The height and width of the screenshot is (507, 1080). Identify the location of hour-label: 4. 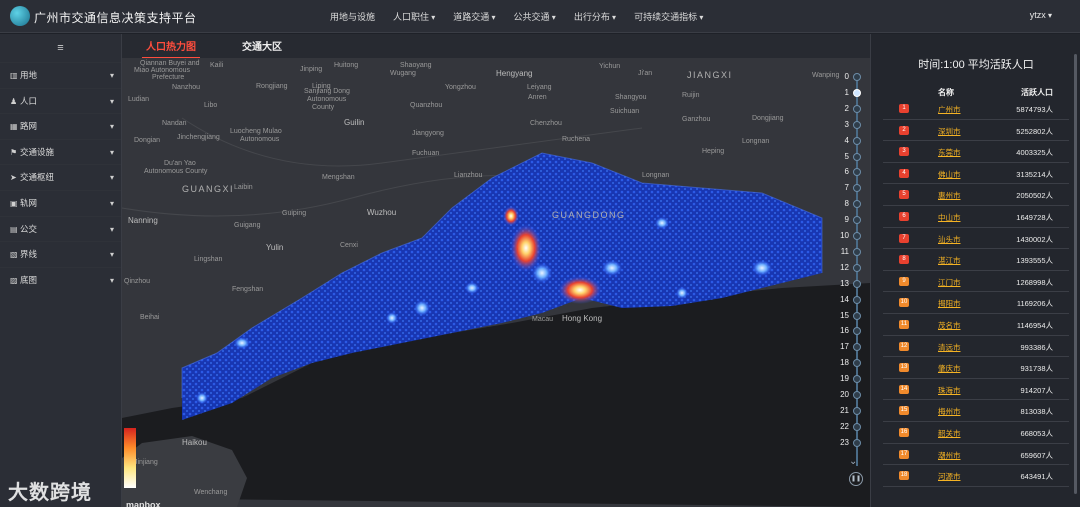
(840, 140).